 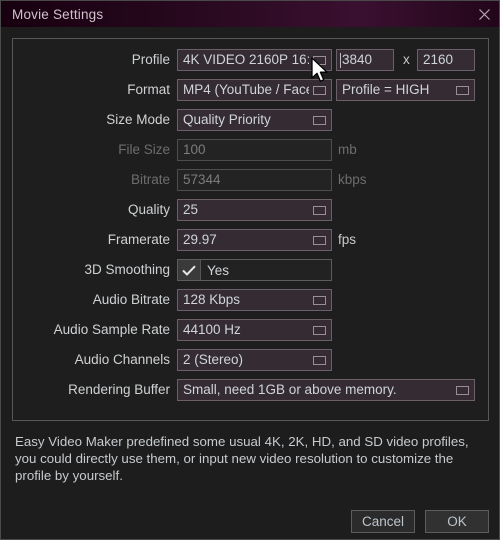 I want to click on rendering-buffer-value: Small, need 1GB or above memory., so click(x=290, y=389).